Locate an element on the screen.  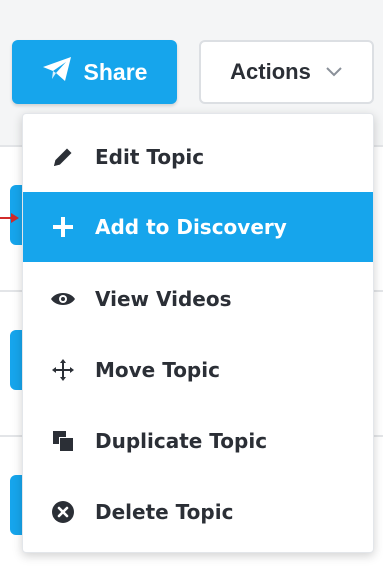
annotation-arrow-head is located at coordinates (15, 218).